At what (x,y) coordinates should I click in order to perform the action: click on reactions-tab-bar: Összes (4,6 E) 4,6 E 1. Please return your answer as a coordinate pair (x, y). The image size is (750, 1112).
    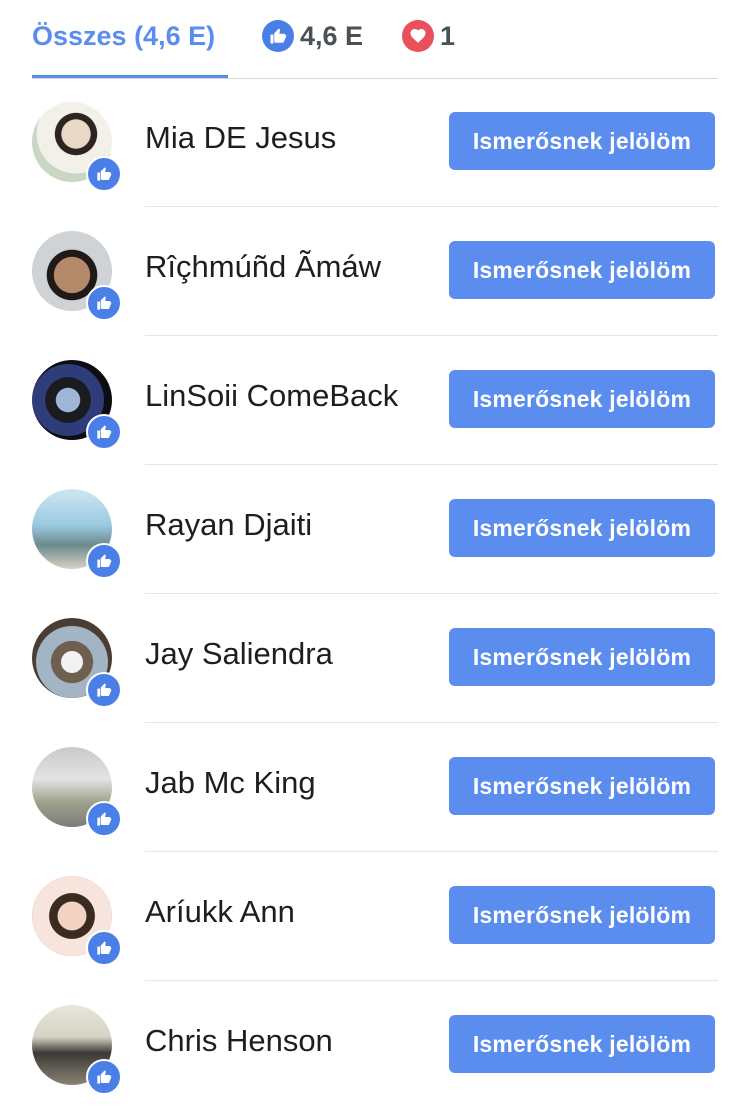
    Looking at the image, I should click on (375, 40).